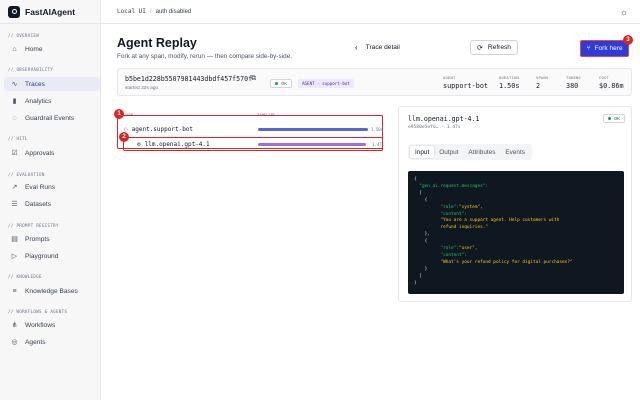 This screenshot has width=640, height=400. Describe the element at coordinates (14, 325) in the screenshot. I see `workflow-icon: ⋔` at that location.